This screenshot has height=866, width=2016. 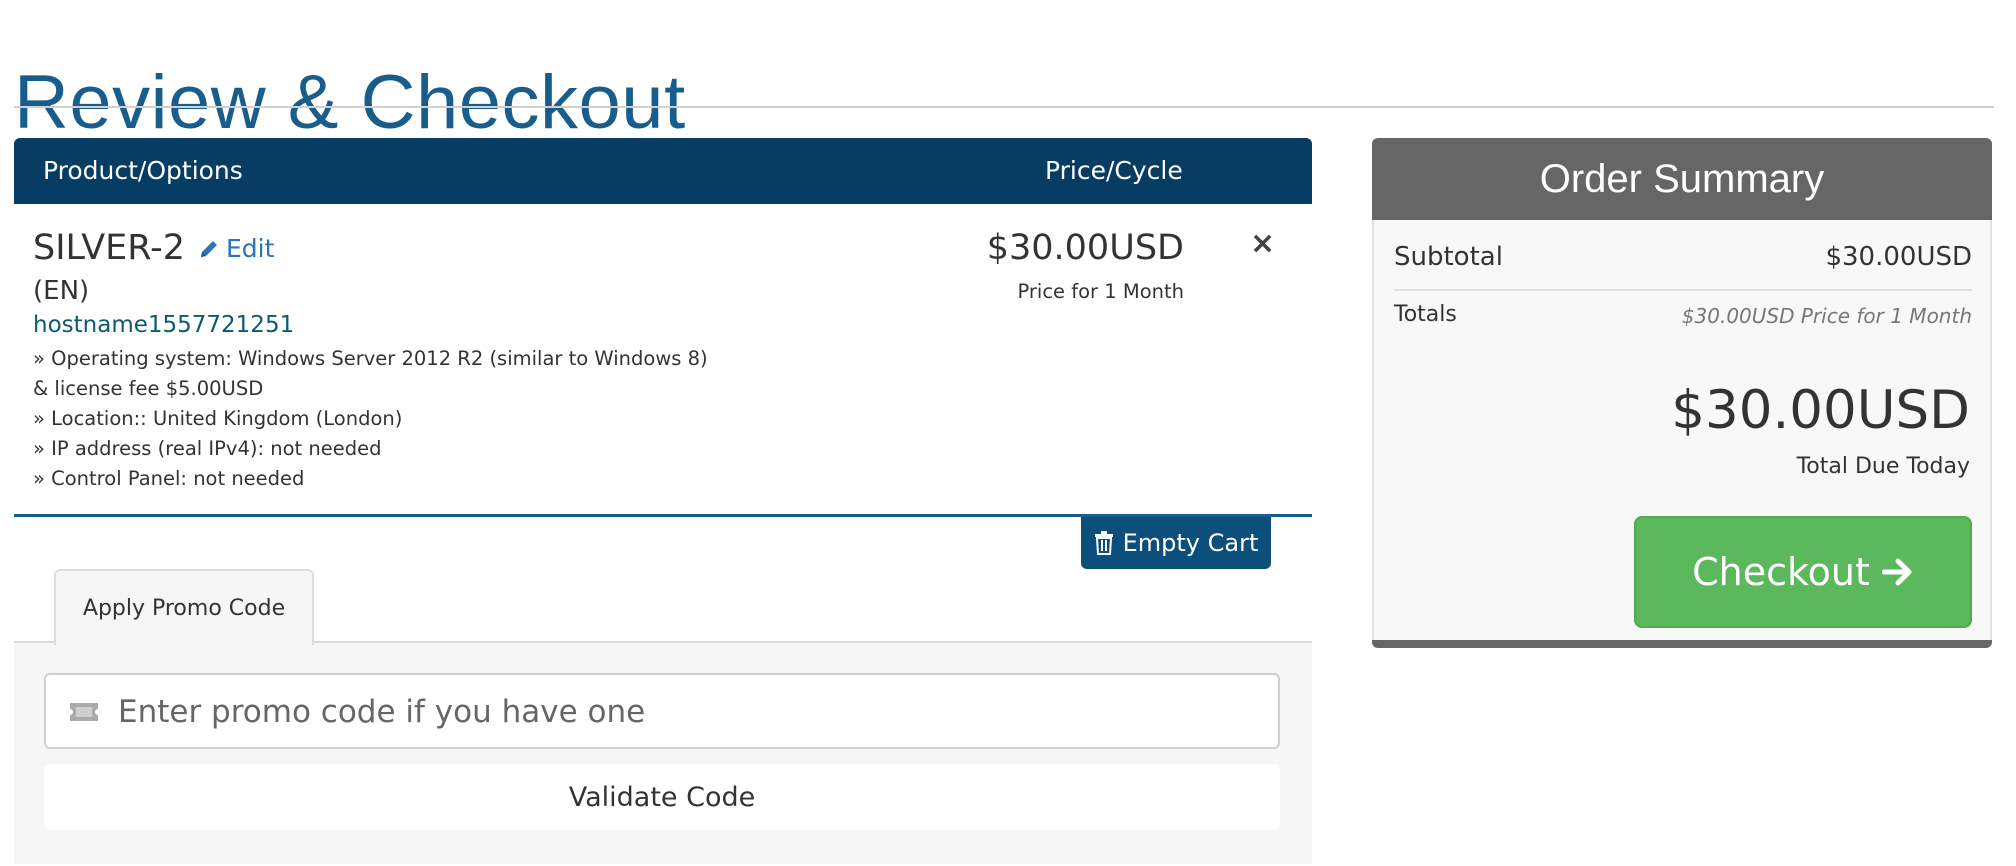 I want to click on title-divider, so click(x=1004, y=107).